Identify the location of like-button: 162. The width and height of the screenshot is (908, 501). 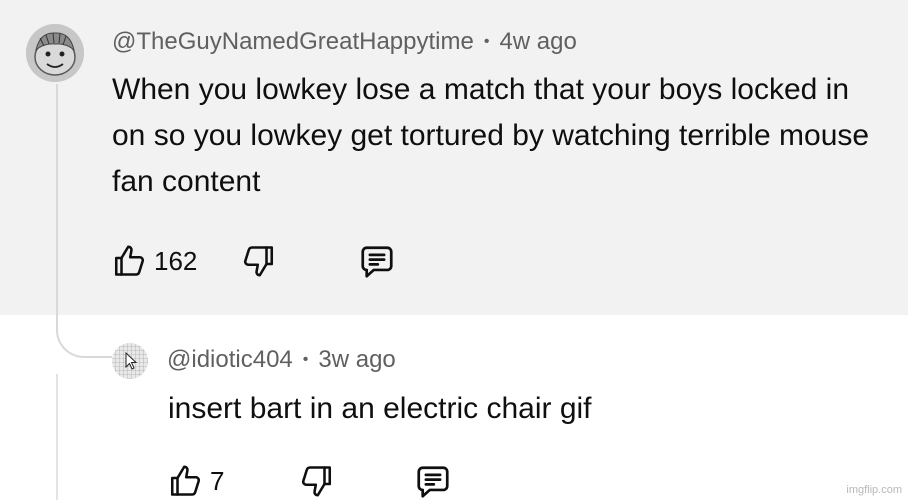
(153, 261).